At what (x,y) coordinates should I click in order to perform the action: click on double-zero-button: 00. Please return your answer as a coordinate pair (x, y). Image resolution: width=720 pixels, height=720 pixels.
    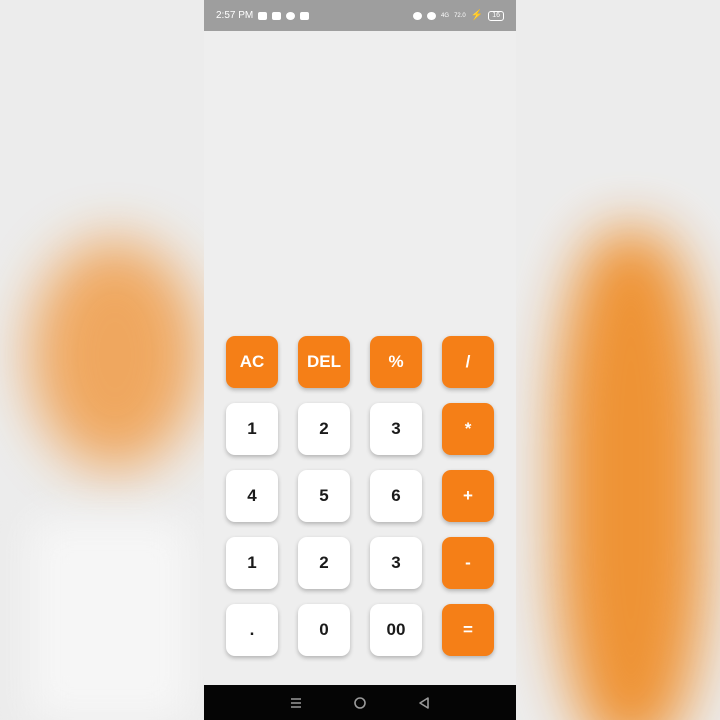
    Looking at the image, I should click on (396, 630).